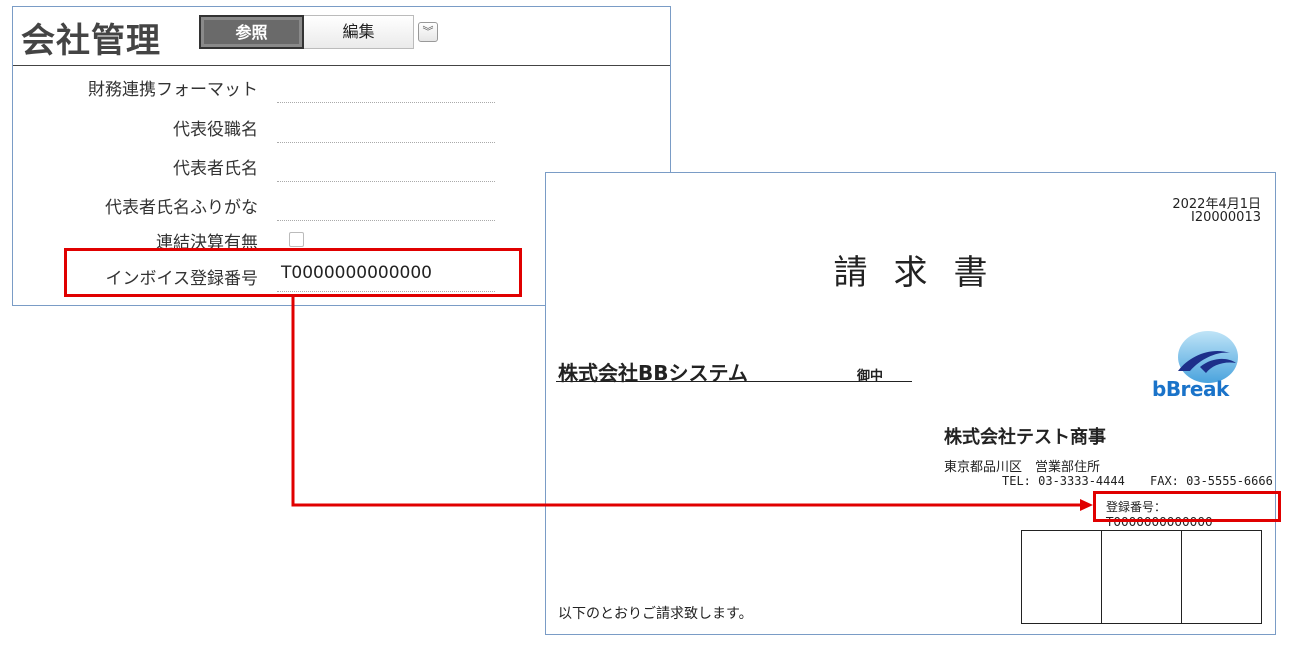 The image size is (1299, 647). Describe the element at coordinates (655, 614) in the screenshot. I see `invoice-note: 以下のとおりご請求致します。` at that location.